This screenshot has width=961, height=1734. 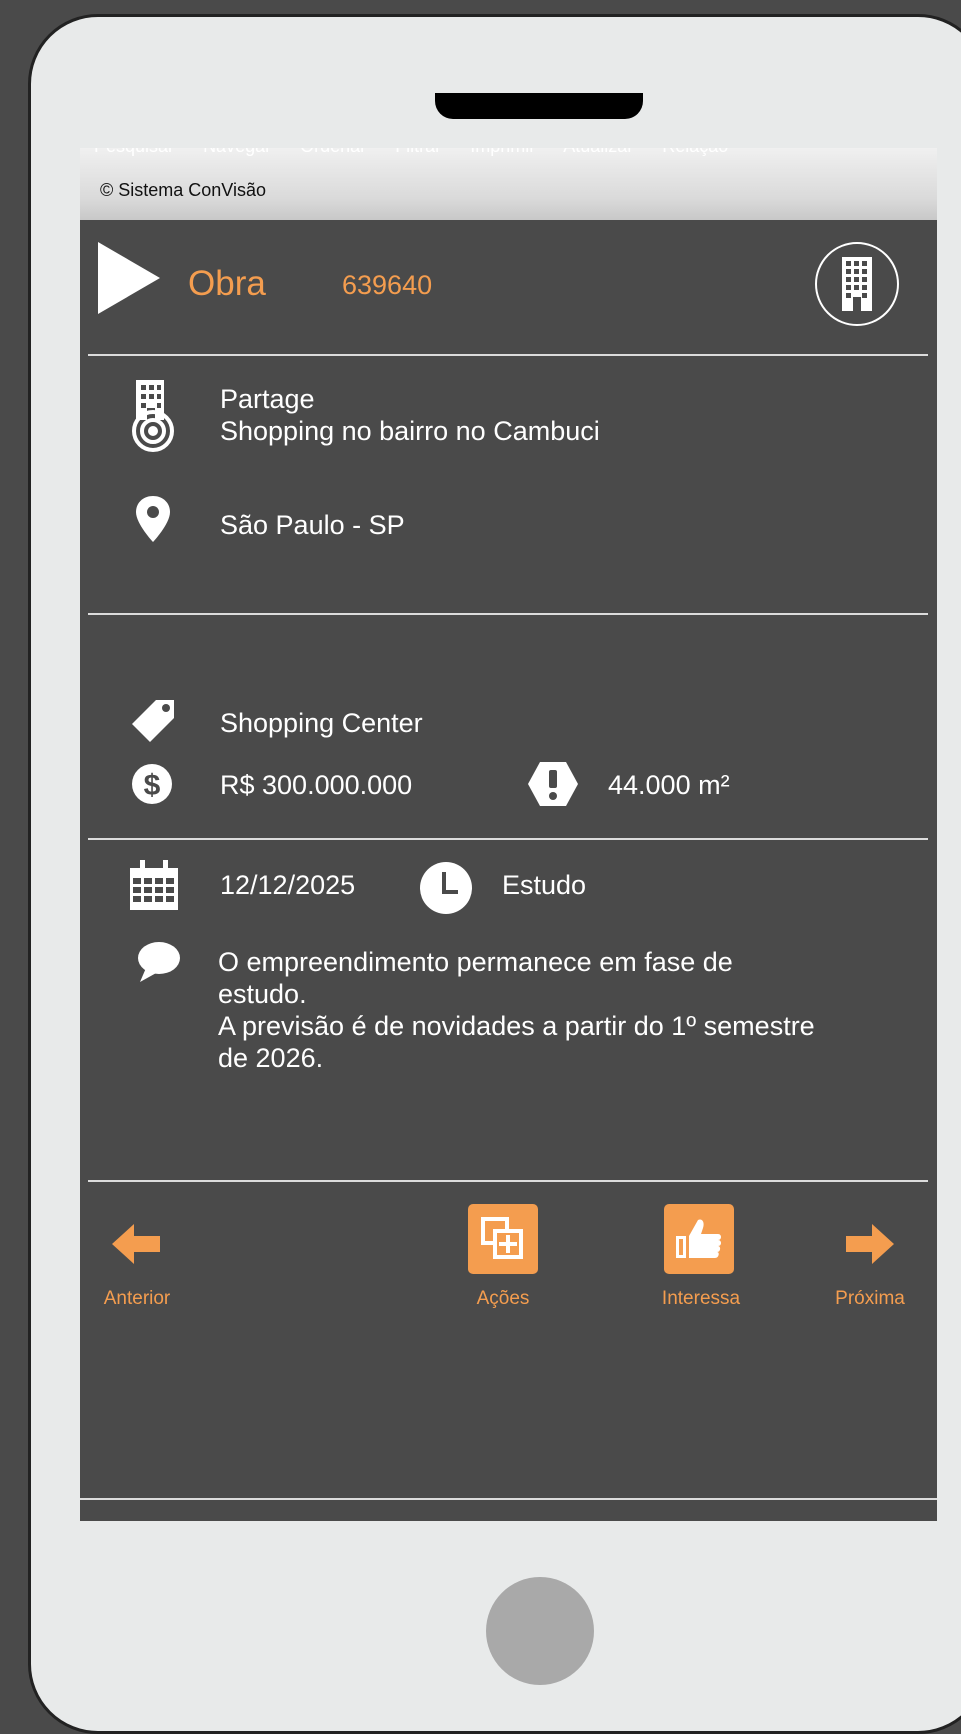 What do you see at coordinates (701, 1299) in the screenshot?
I see `interest-label: Interessa` at bounding box center [701, 1299].